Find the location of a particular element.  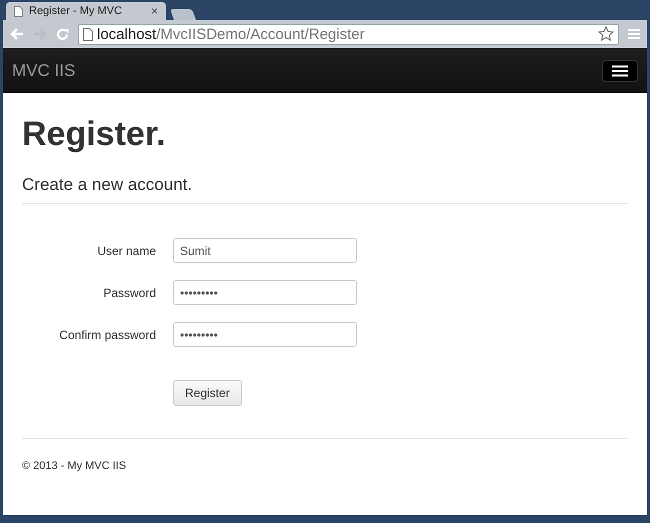

browser-tab: Register - My MVC × is located at coordinates (86, 11).